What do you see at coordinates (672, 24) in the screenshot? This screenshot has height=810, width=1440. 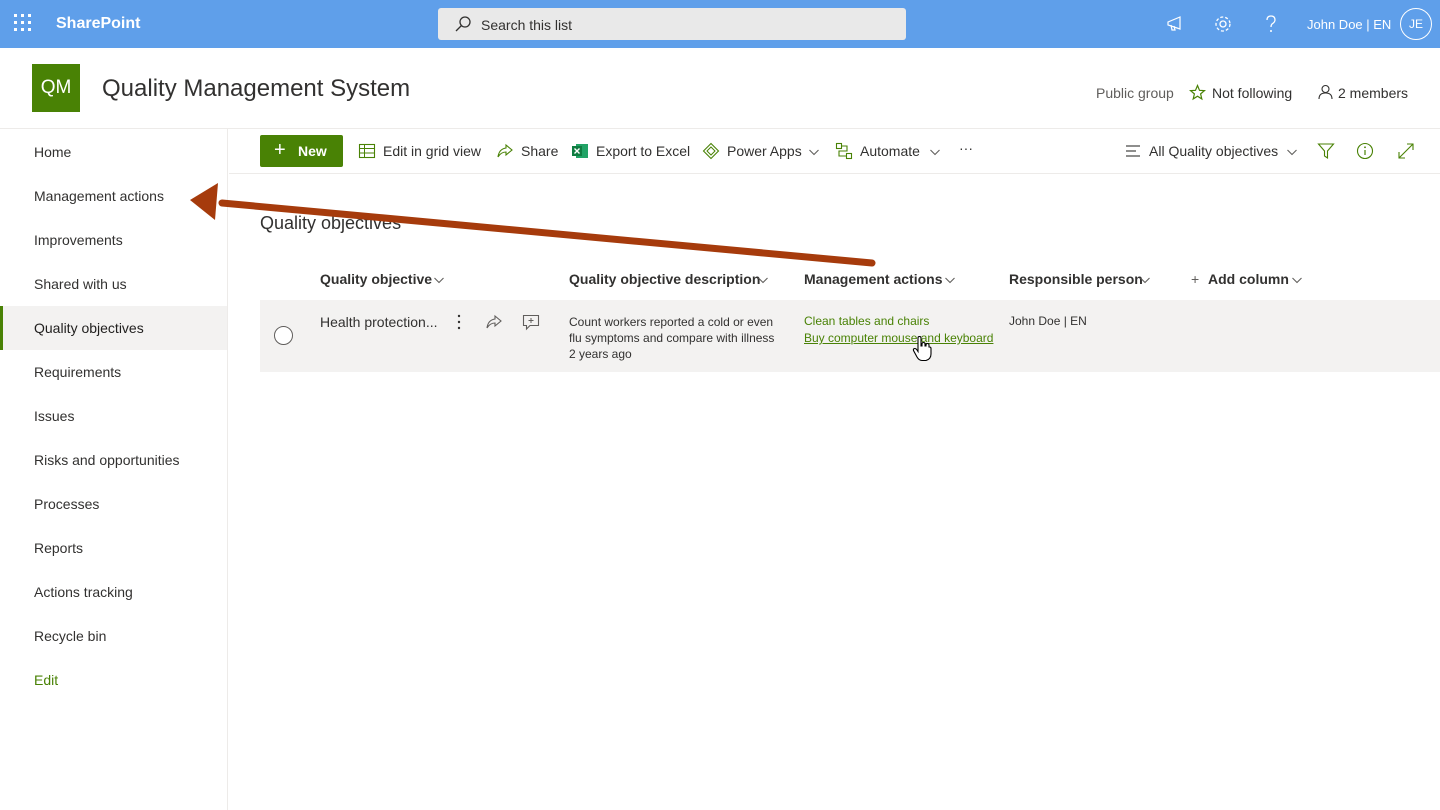 I see `search-box: Search this list` at bounding box center [672, 24].